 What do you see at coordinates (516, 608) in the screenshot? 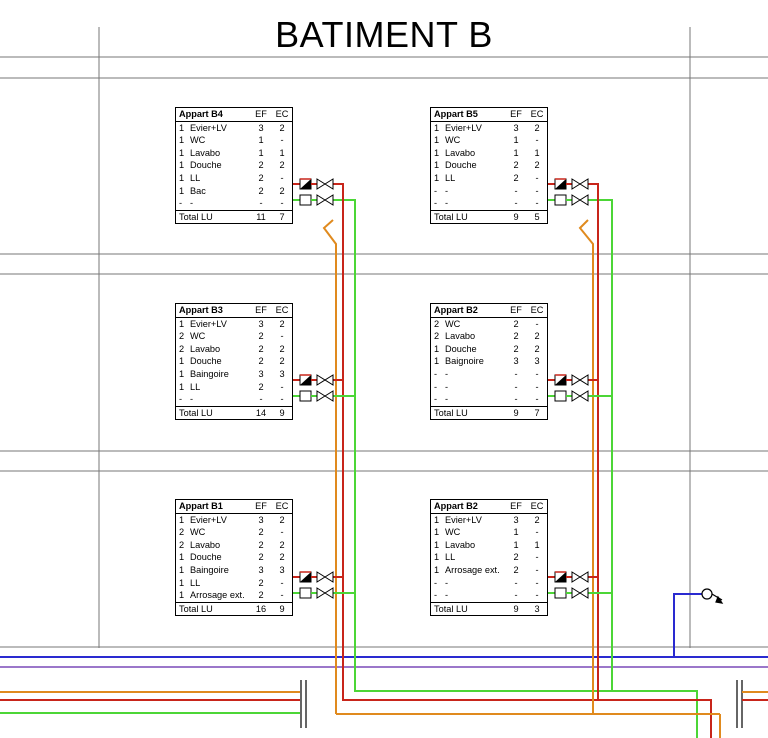
I see `total-ef: 9` at bounding box center [516, 608].